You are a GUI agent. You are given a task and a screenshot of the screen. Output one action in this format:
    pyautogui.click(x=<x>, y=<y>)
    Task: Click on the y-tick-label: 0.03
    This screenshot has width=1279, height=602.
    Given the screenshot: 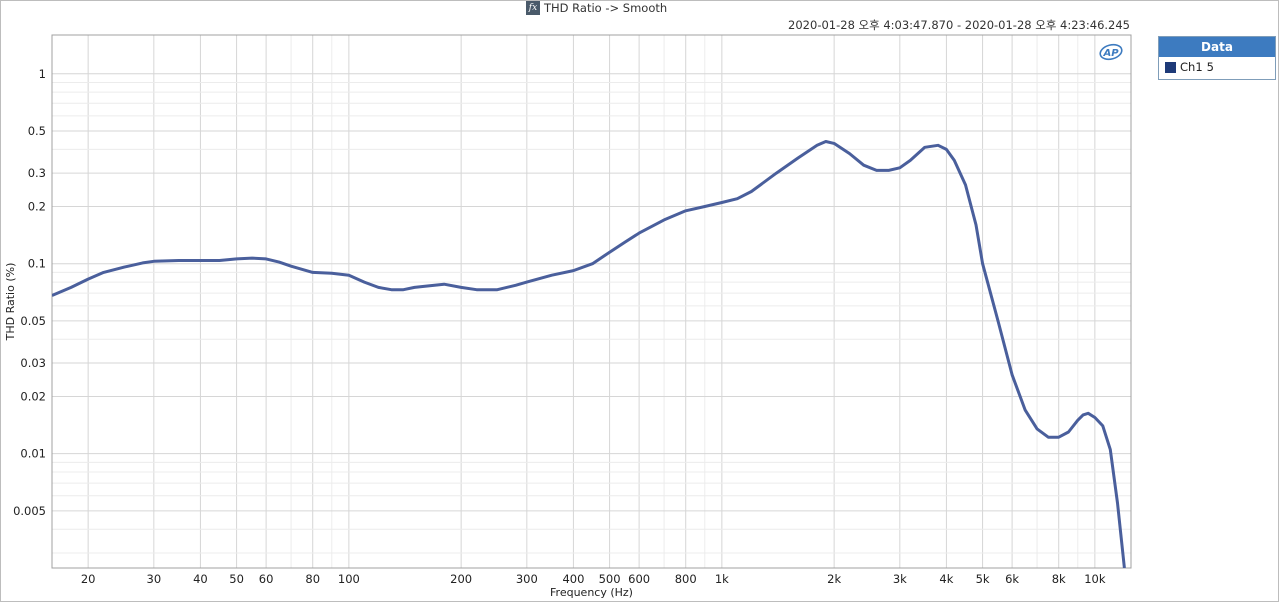 What is the action you would take?
    pyautogui.click(x=33, y=363)
    